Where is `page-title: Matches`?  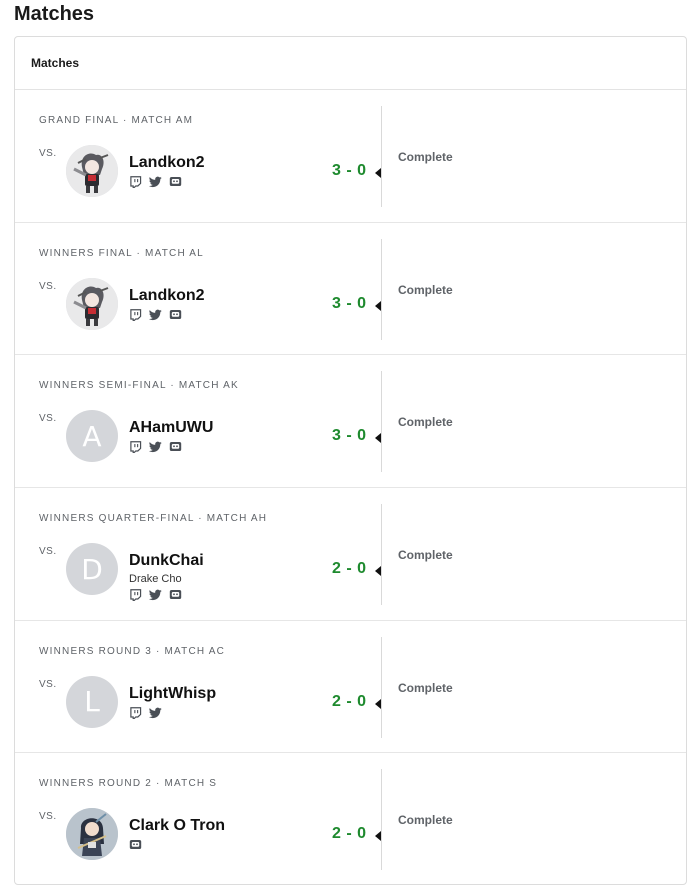
page-title: Matches is located at coordinates (54, 14).